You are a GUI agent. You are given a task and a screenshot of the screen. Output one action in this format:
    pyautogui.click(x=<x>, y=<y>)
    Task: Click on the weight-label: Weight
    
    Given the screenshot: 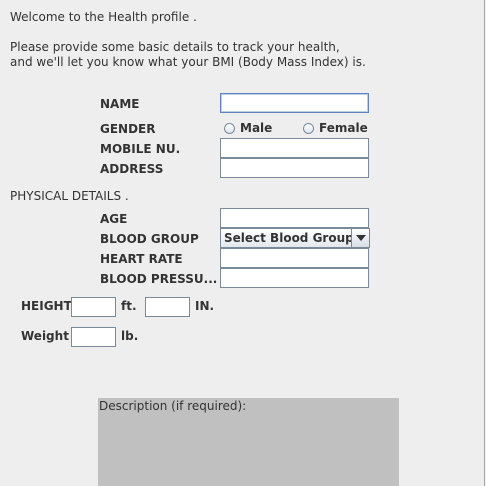 What is the action you would take?
    pyautogui.click(x=45, y=336)
    